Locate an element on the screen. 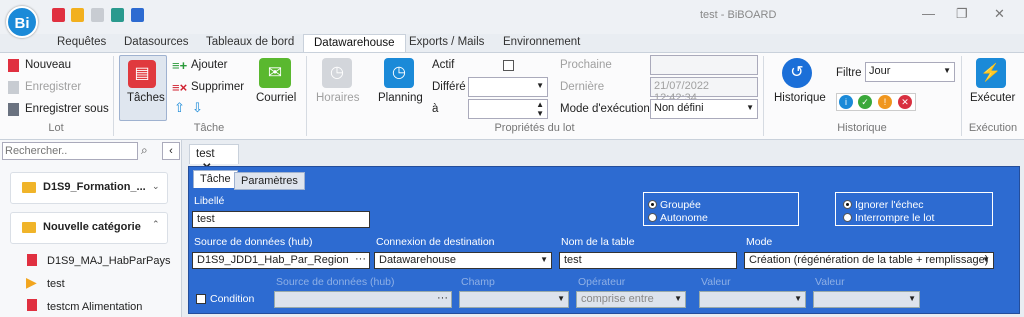 Image resolution: width=1024 pixels, height=317 pixels. clipboard-icon: ▤ is located at coordinates (142, 74).